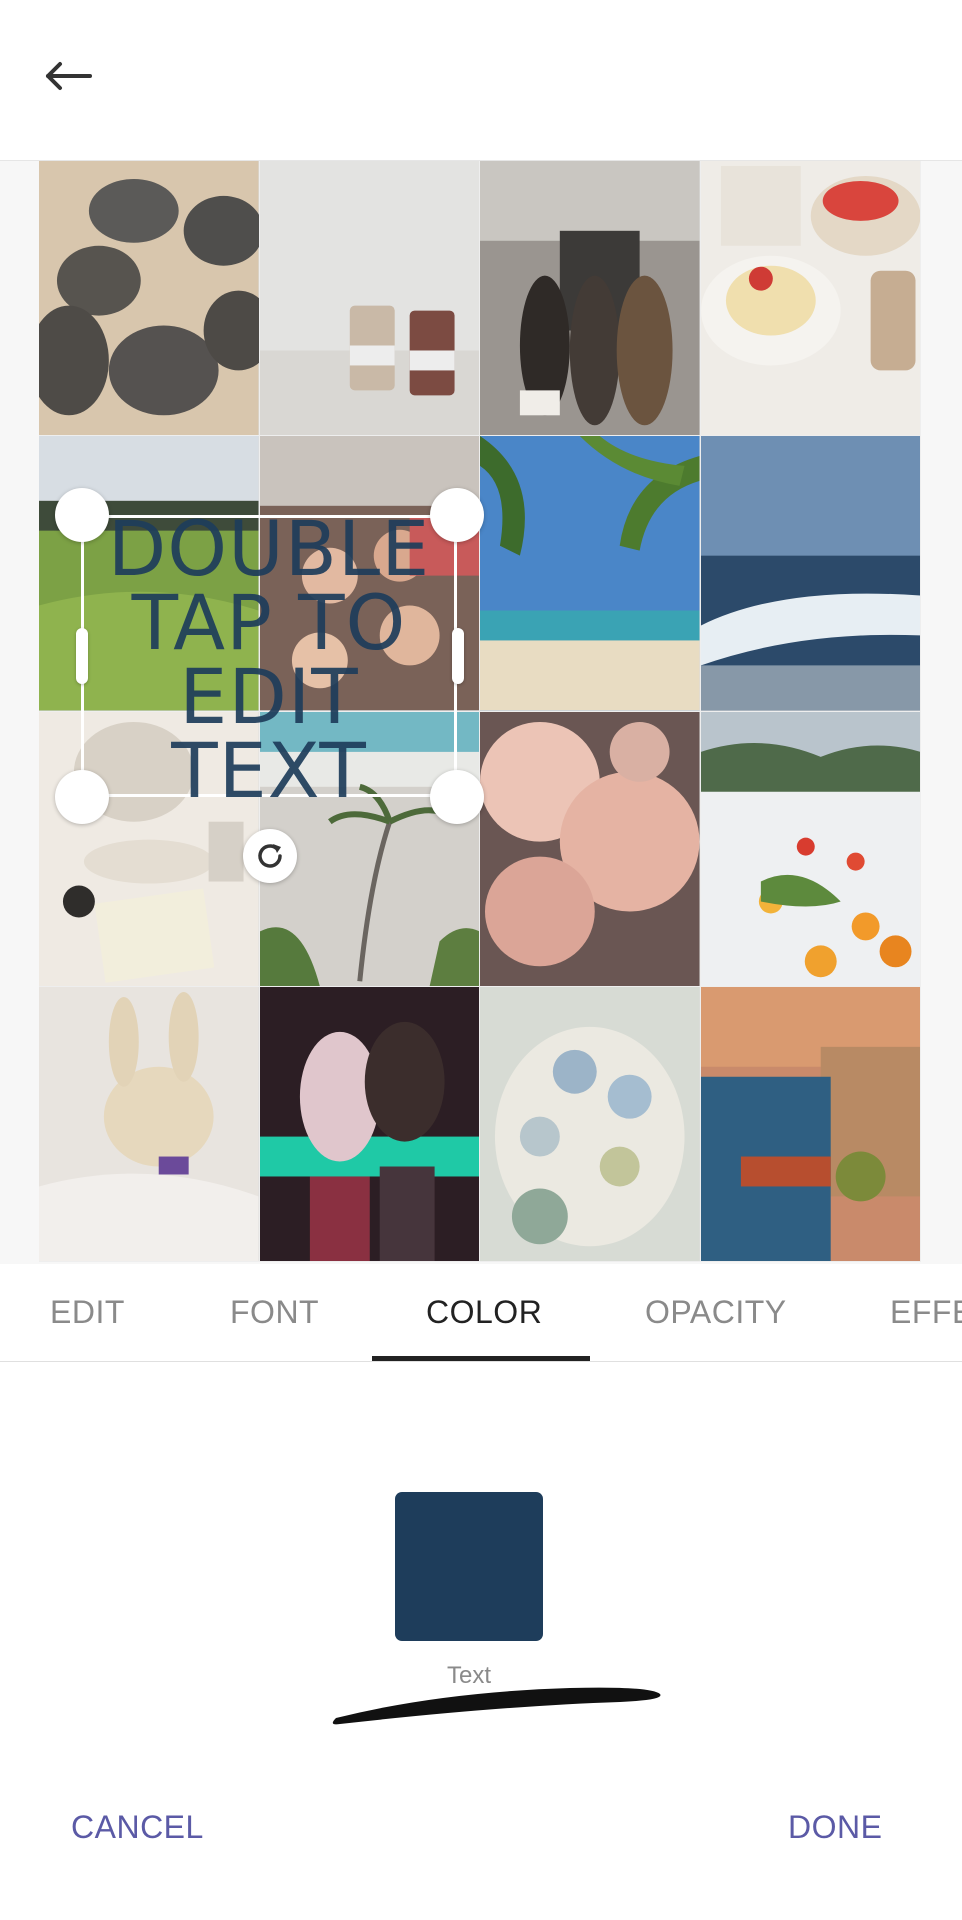  I want to click on photo-tile-ocean-wave, so click(810, 574).